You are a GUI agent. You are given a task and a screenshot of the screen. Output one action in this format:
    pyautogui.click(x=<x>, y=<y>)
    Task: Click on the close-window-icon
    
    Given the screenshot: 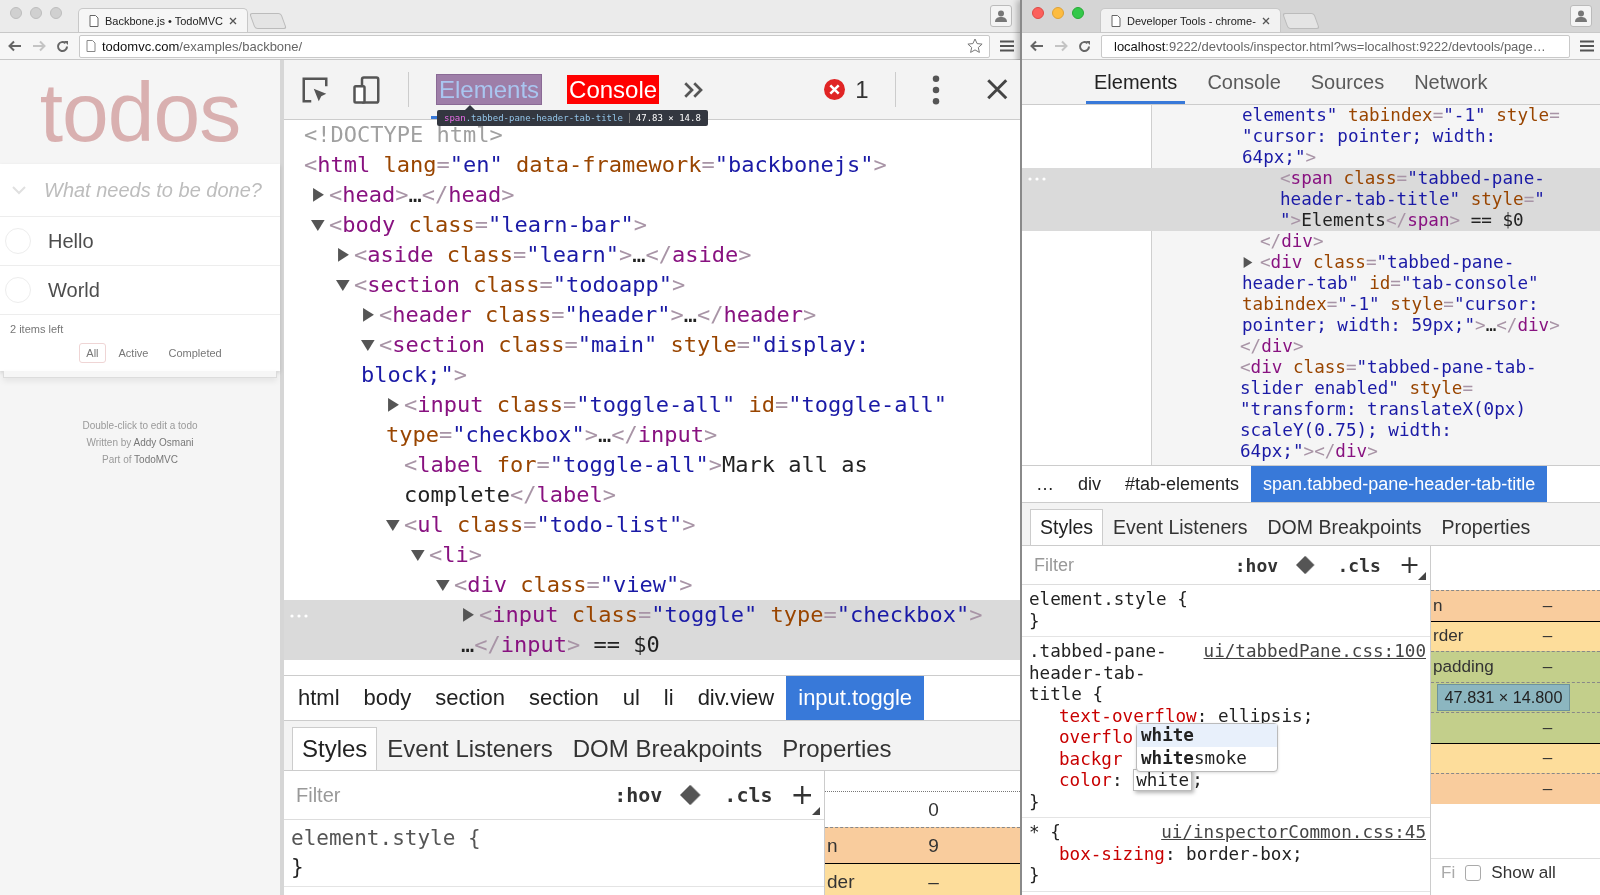 What is the action you would take?
    pyautogui.click(x=1038, y=13)
    